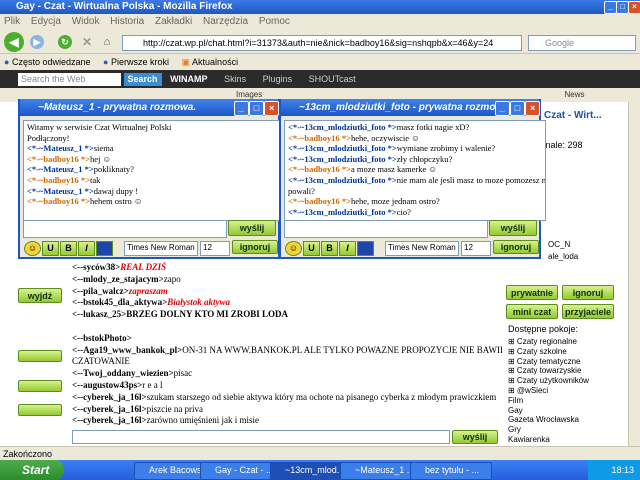 The width and height of the screenshot is (640, 480). Describe the element at coordinates (563, 256) in the screenshot. I see `nick-list-item: ale_loda` at that location.